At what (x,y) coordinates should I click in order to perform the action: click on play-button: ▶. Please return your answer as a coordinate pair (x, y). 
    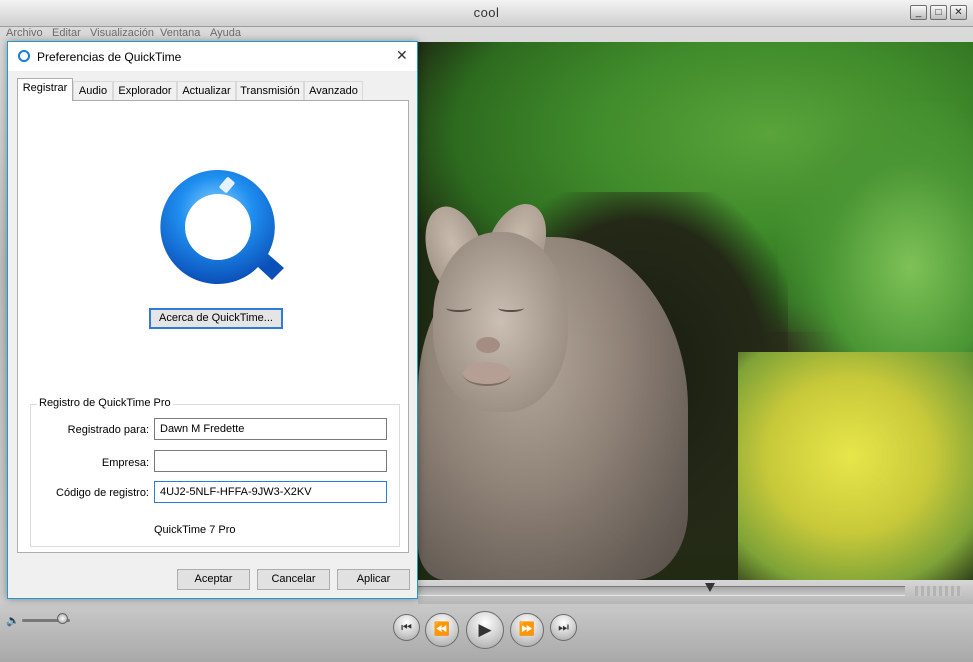
    Looking at the image, I should click on (485, 630).